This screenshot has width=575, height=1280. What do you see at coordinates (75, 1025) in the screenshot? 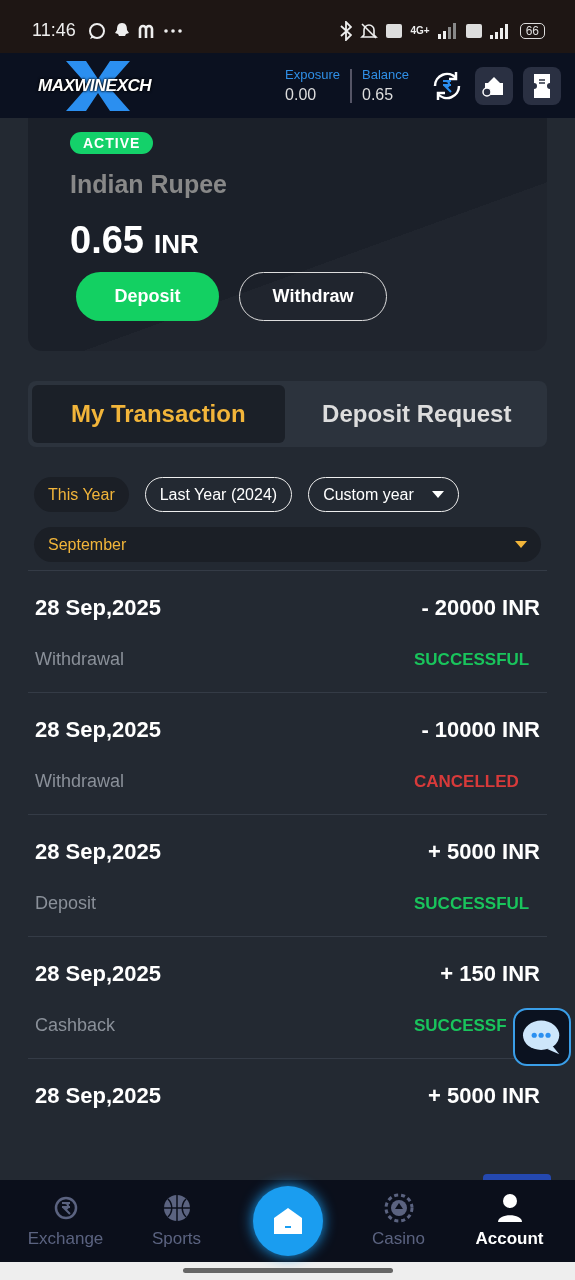
I see `transaction-type: Cashback` at bounding box center [75, 1025].